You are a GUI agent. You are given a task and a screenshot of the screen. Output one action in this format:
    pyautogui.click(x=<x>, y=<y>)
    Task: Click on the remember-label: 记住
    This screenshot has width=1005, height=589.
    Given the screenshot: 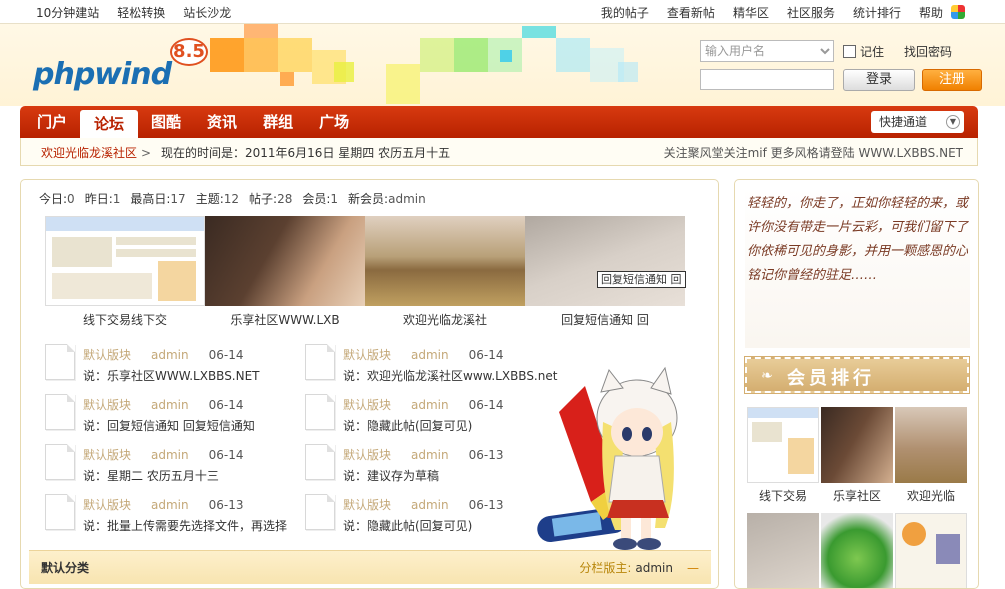 What is the action you would take?
    pyautogui.click(x=872, y=52)
    